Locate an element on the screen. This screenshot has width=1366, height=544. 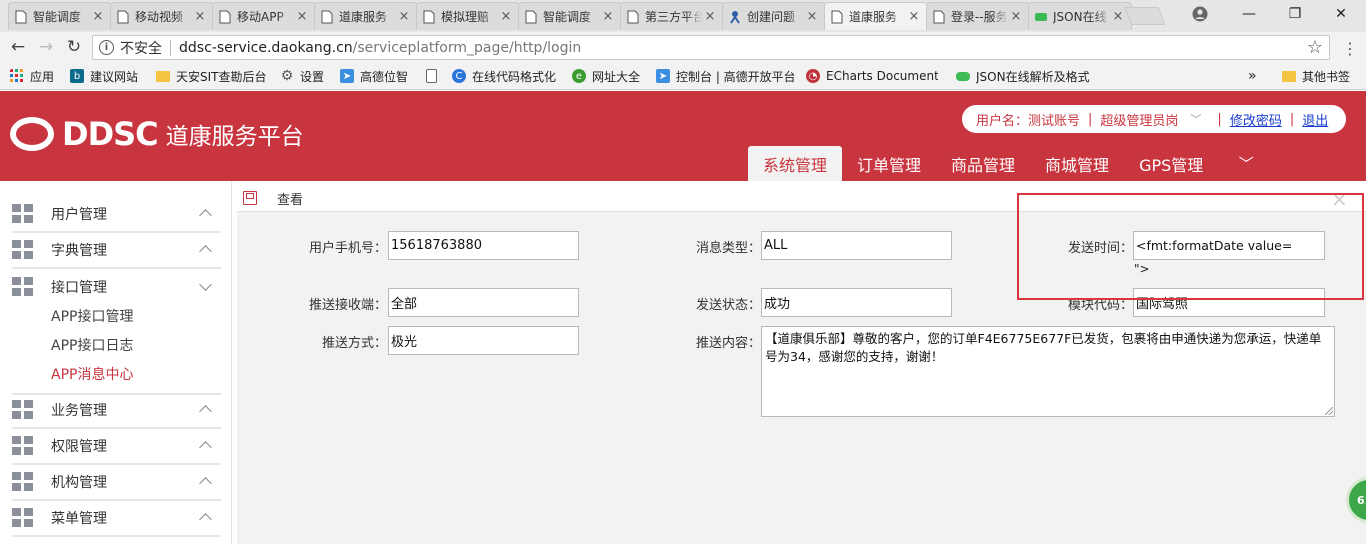
reload-icon: ↻ is located at coordinates (74, 47).